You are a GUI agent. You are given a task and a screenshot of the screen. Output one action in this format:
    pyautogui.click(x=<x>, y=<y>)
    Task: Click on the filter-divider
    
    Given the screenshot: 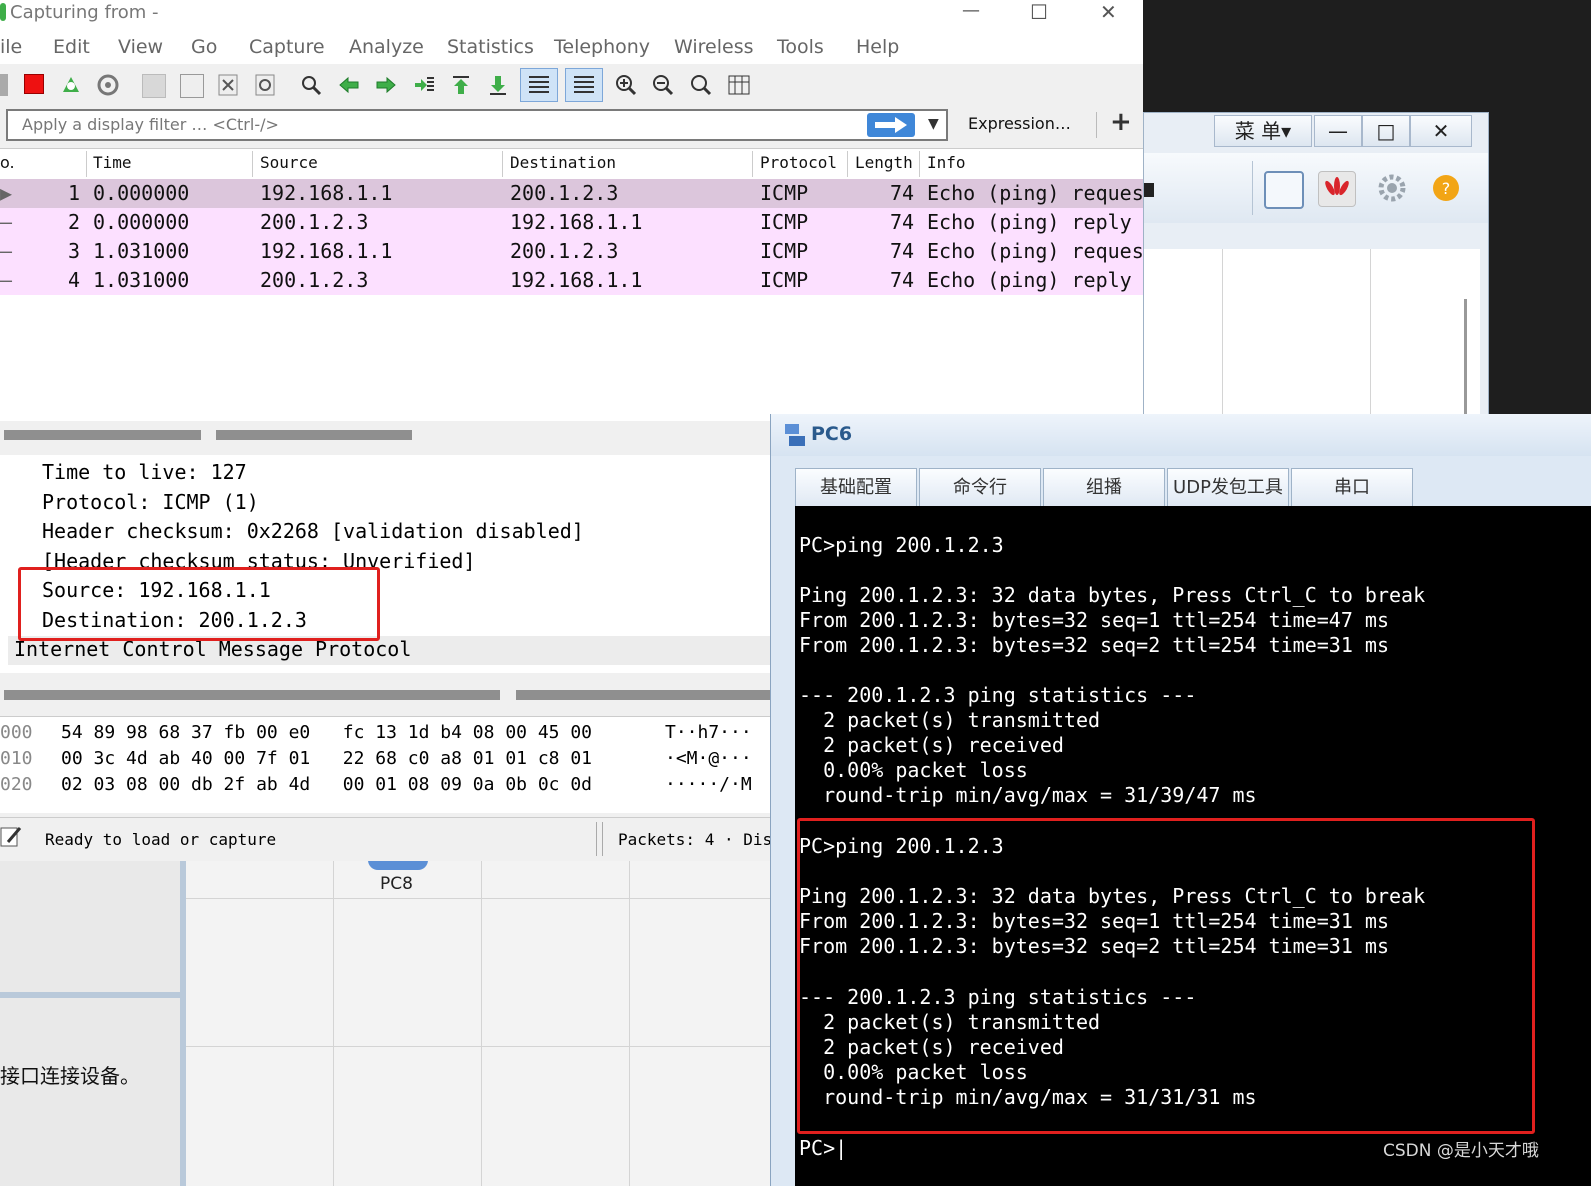 What is the action you would take?
    pyautogui.click(x=1096, y=125)
    